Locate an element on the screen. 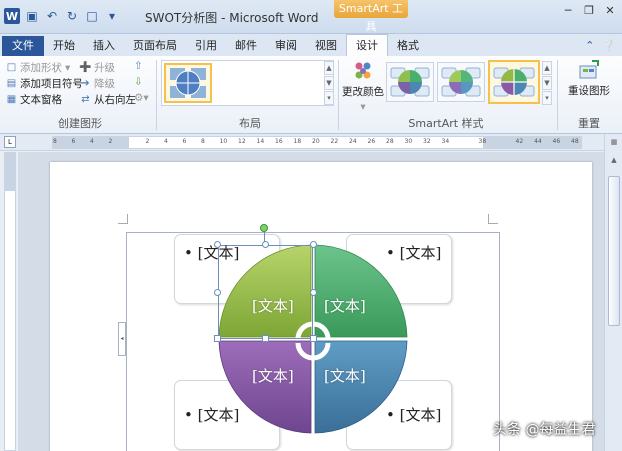 The image size is (622, 451). ruler-toggle-icon: ▦ is located at coordinates (614, 144).